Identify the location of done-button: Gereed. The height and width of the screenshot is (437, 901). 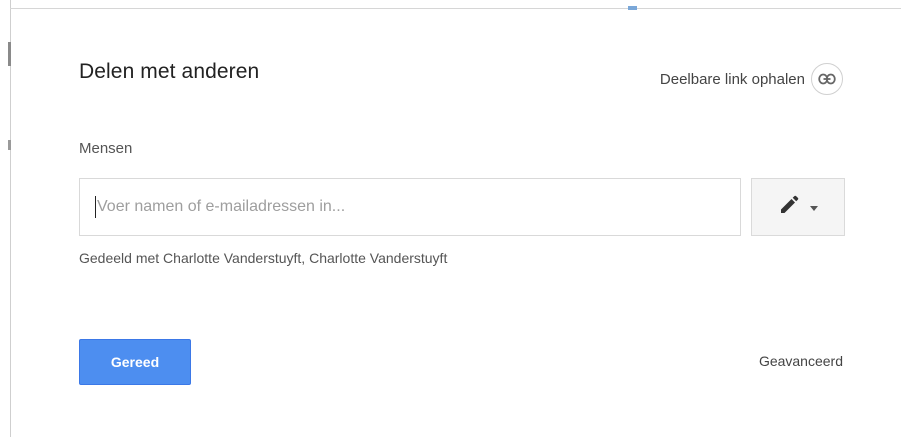
(135, 362).